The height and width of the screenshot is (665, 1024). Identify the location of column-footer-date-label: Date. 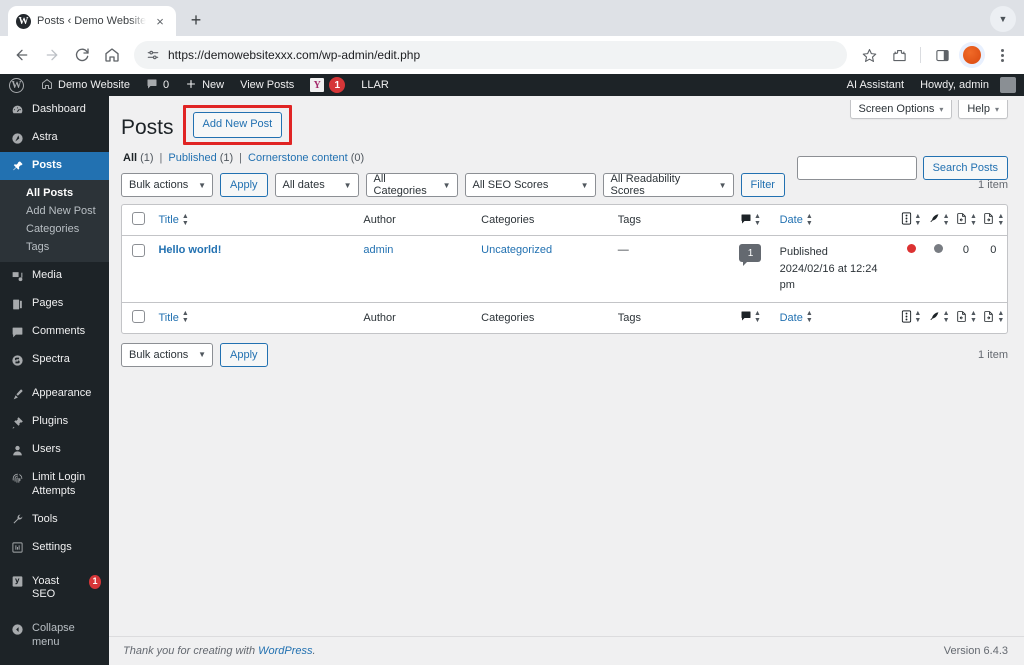
(791, 317).